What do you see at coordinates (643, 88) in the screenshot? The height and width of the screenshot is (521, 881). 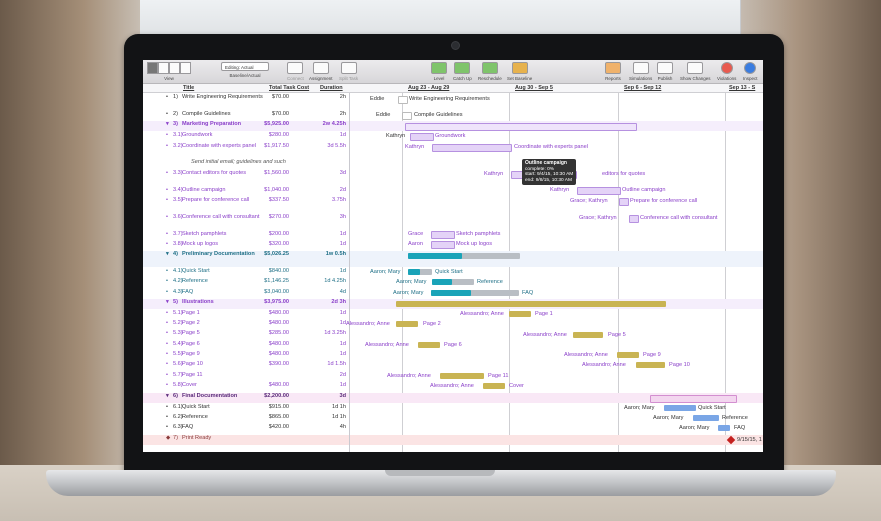 I see `gantt-week-3: Sep 6 - Sep 12` at bounding box center [643, 88].